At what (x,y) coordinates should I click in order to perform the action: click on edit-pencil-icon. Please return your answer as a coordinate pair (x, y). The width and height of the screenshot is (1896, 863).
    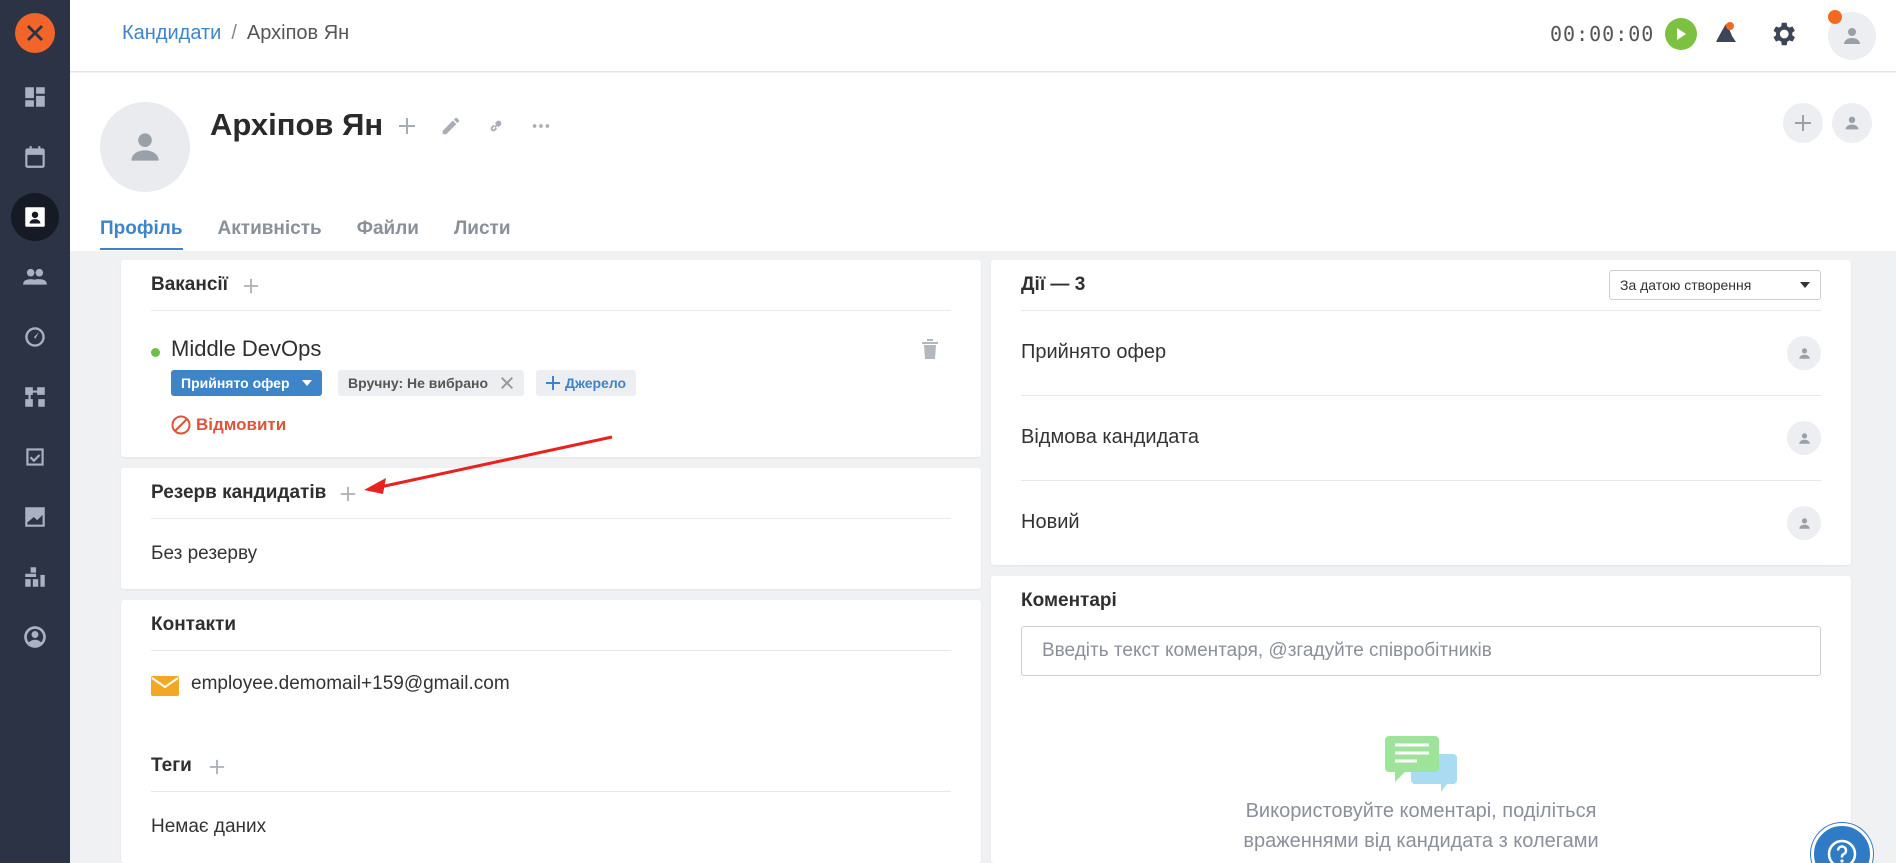
    Looking at the image, I should click on (451, 126).